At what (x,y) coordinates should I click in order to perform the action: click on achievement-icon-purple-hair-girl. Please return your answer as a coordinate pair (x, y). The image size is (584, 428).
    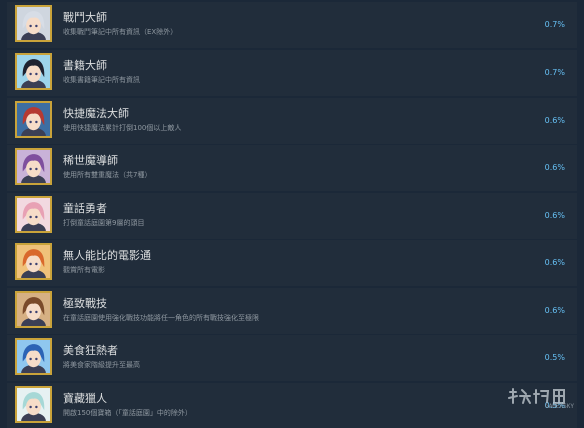
    Looking at the image, I should click on (33, 166).